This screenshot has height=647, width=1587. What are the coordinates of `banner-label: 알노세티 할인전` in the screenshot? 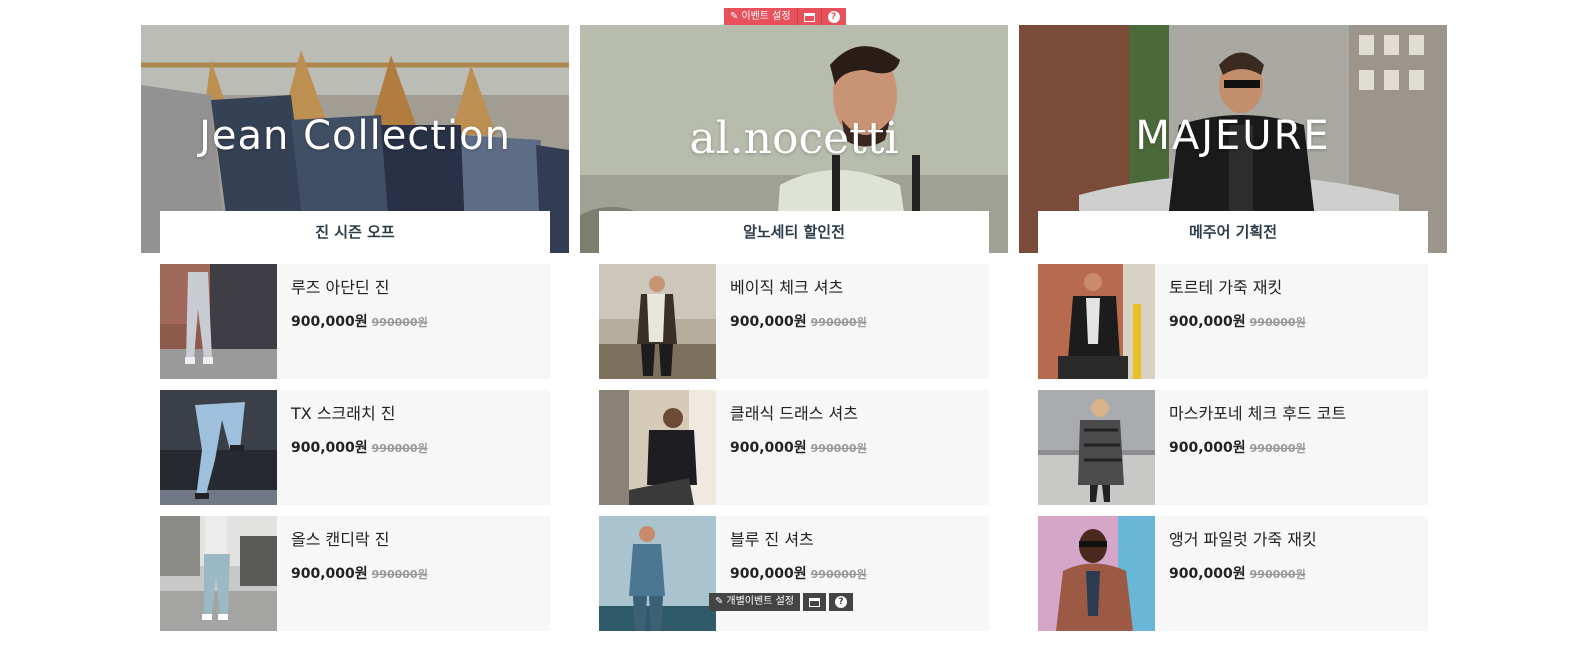 It's located at (794, 232).